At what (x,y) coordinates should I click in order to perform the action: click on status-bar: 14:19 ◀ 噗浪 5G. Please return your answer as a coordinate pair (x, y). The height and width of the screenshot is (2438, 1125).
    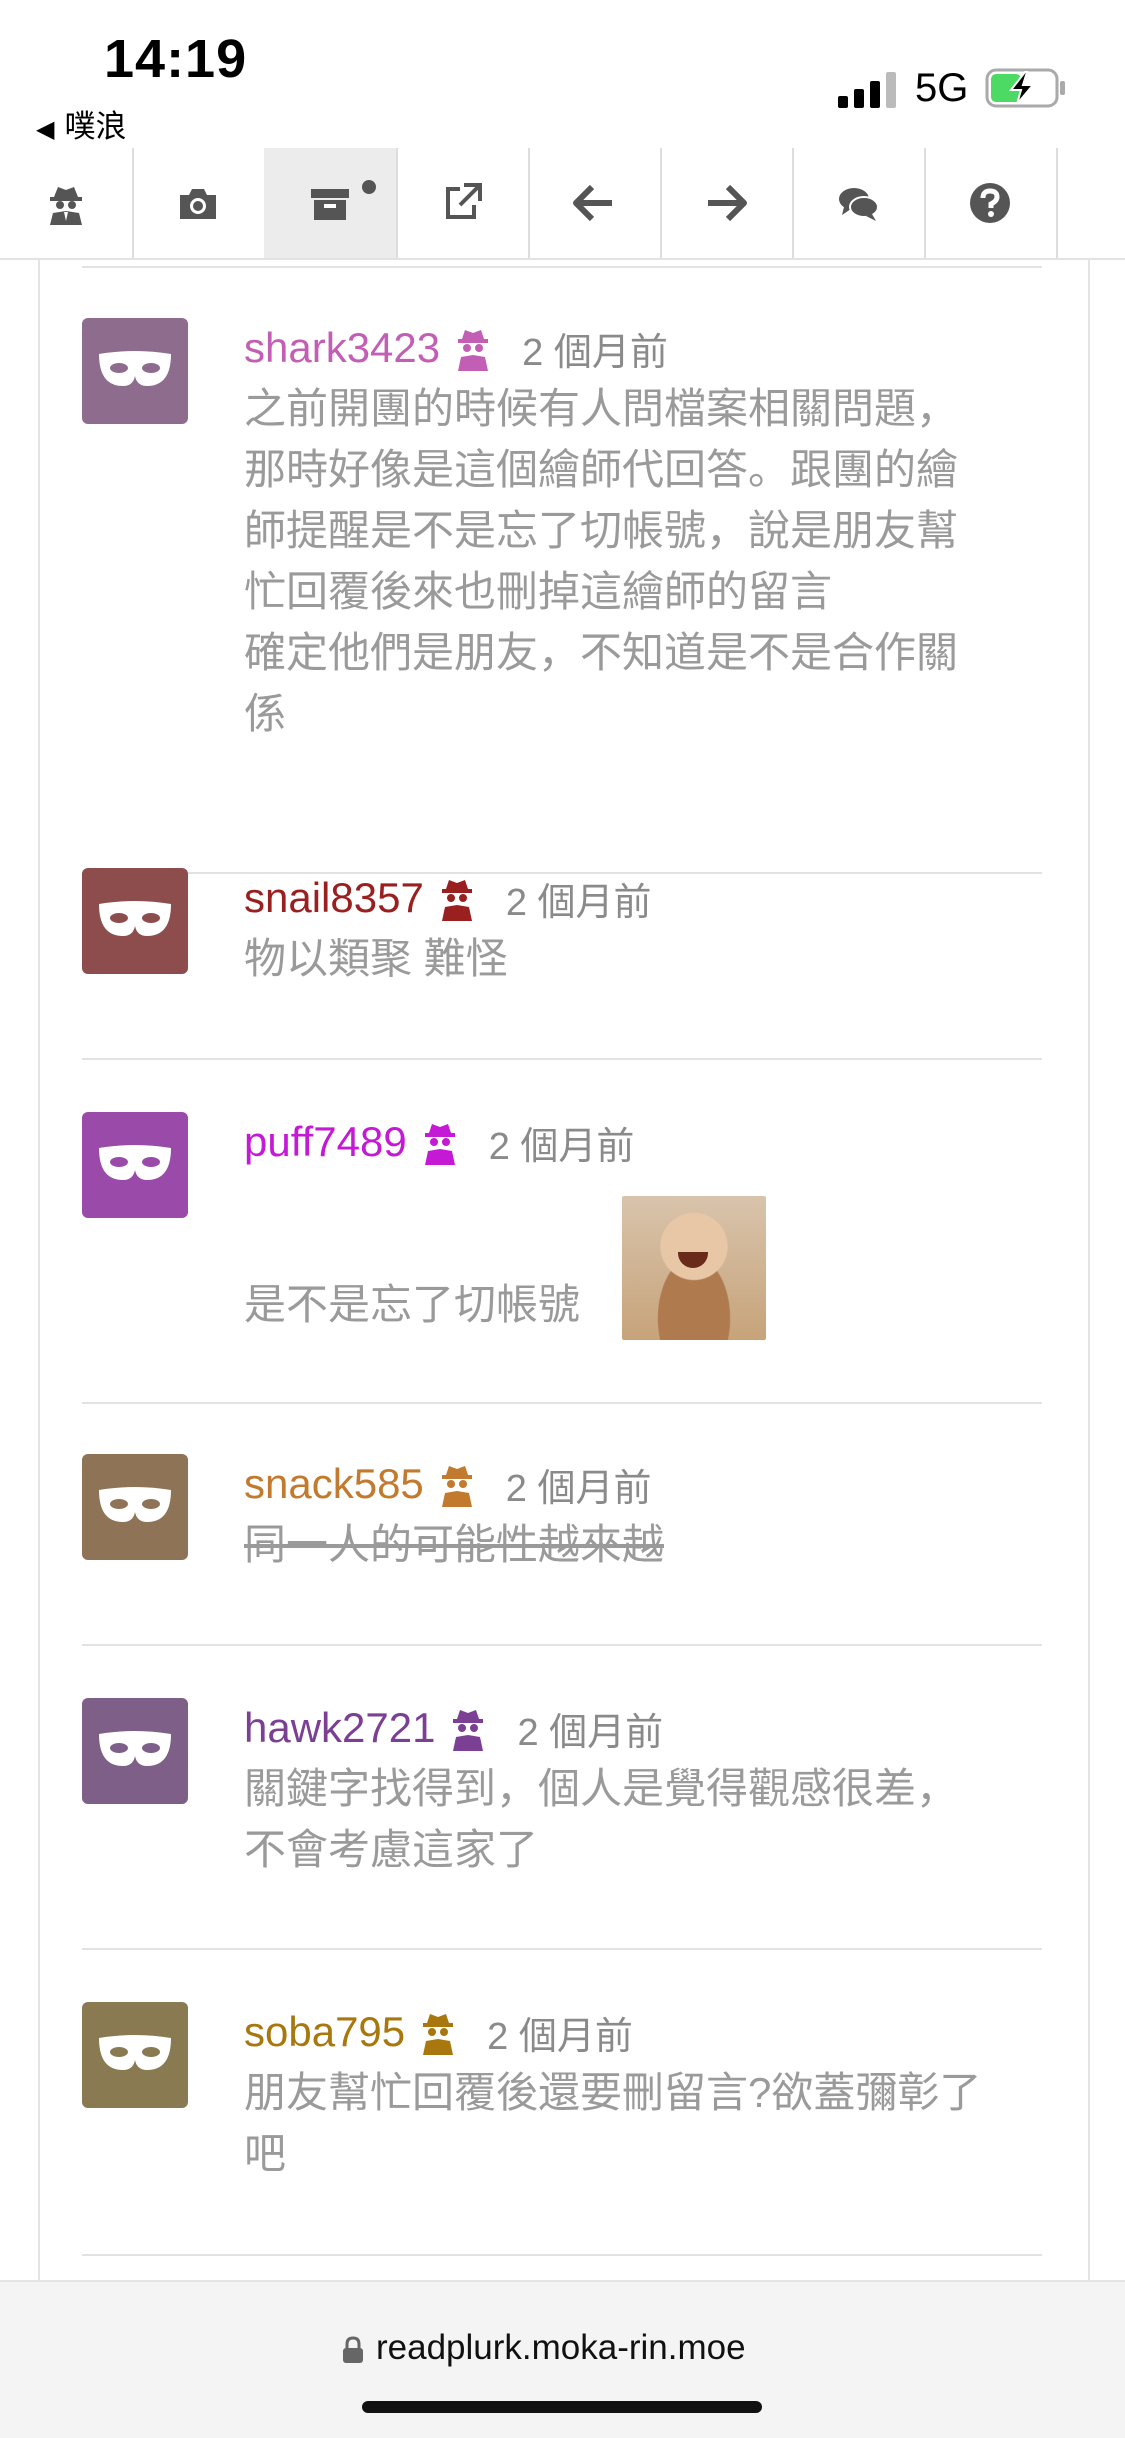
    Looking at the image, I should click on (562, 74).